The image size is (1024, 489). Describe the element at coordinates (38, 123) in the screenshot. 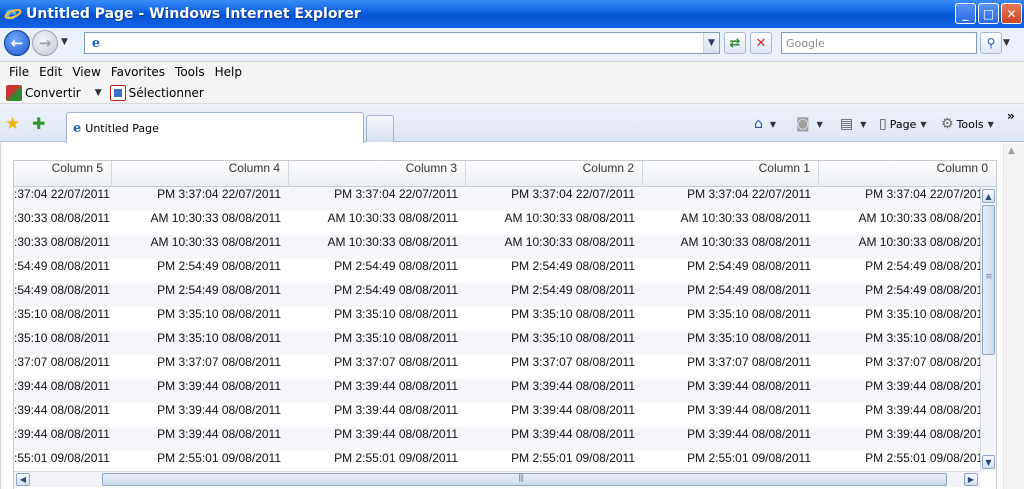

I see `add-to-favorites-button: ✚` at that location.